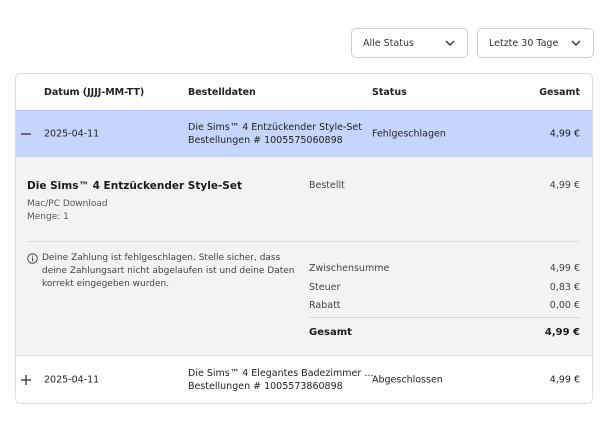 This screenshot has height=423, width=600. Describe the element at coordinates (67, 204) in the screenshot. I see `detail-platform: Mac/PC Download` at that location.